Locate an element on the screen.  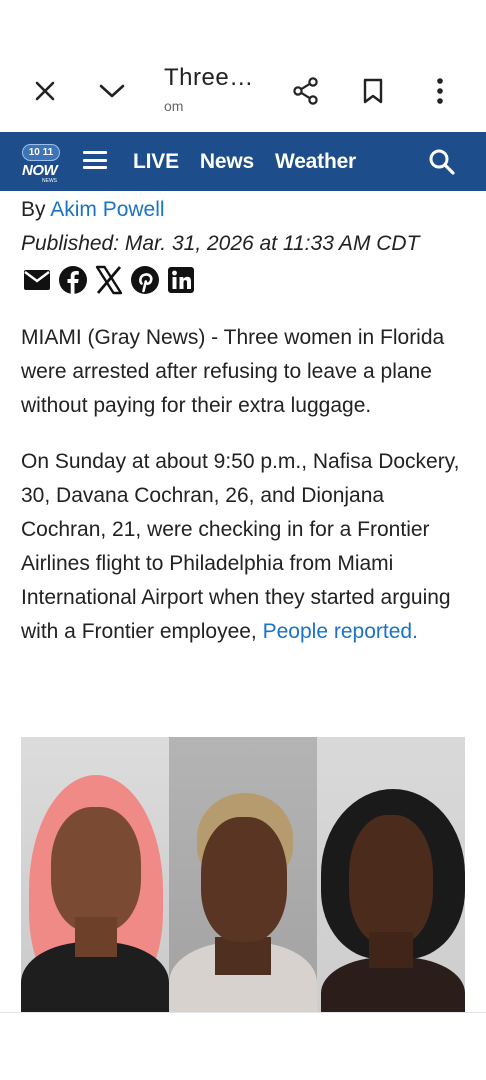
more-vert-icon is located at coordinates (440, 91).